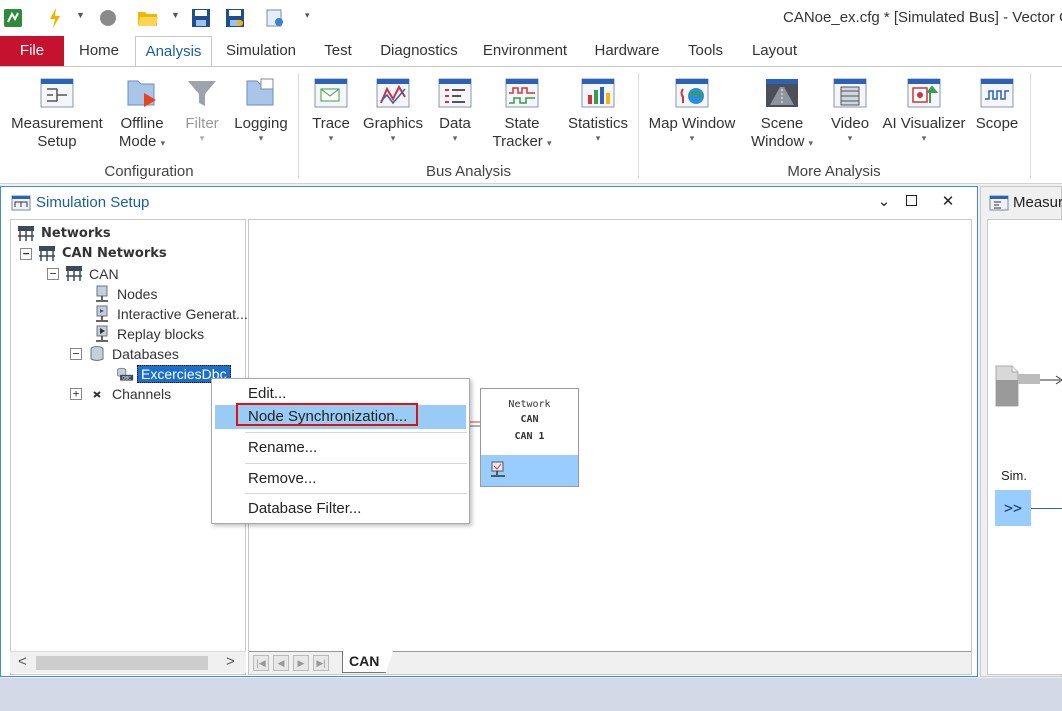  What do you see at coordinates (1014, 475) in the screenshot?
I see `sim-label: Sim.` at bounding box center [1014, 475].